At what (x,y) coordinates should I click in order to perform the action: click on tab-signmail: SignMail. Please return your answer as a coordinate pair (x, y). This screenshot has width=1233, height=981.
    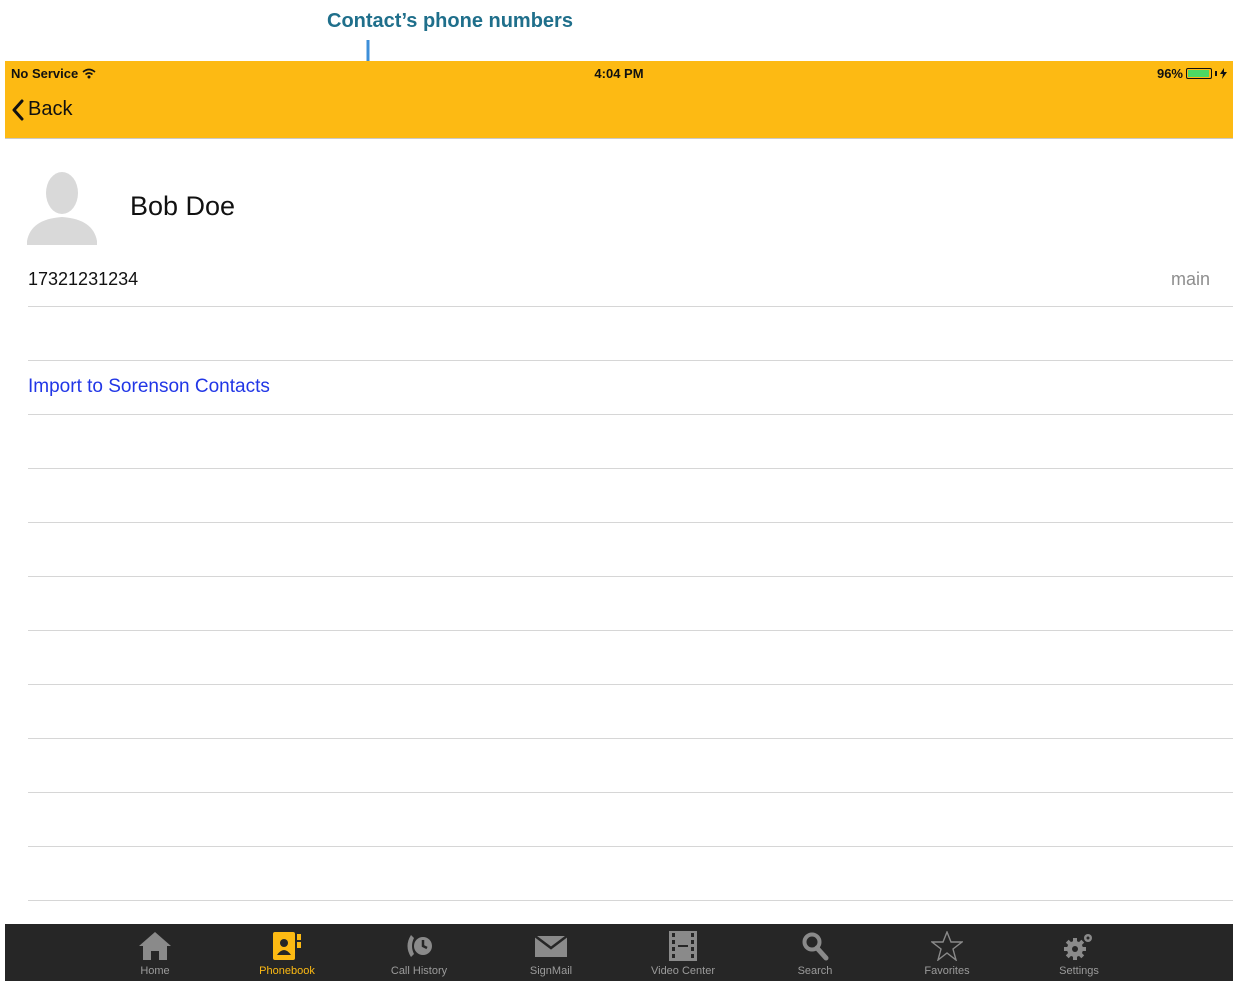
    Looking at the image, I should click on (551, 952).